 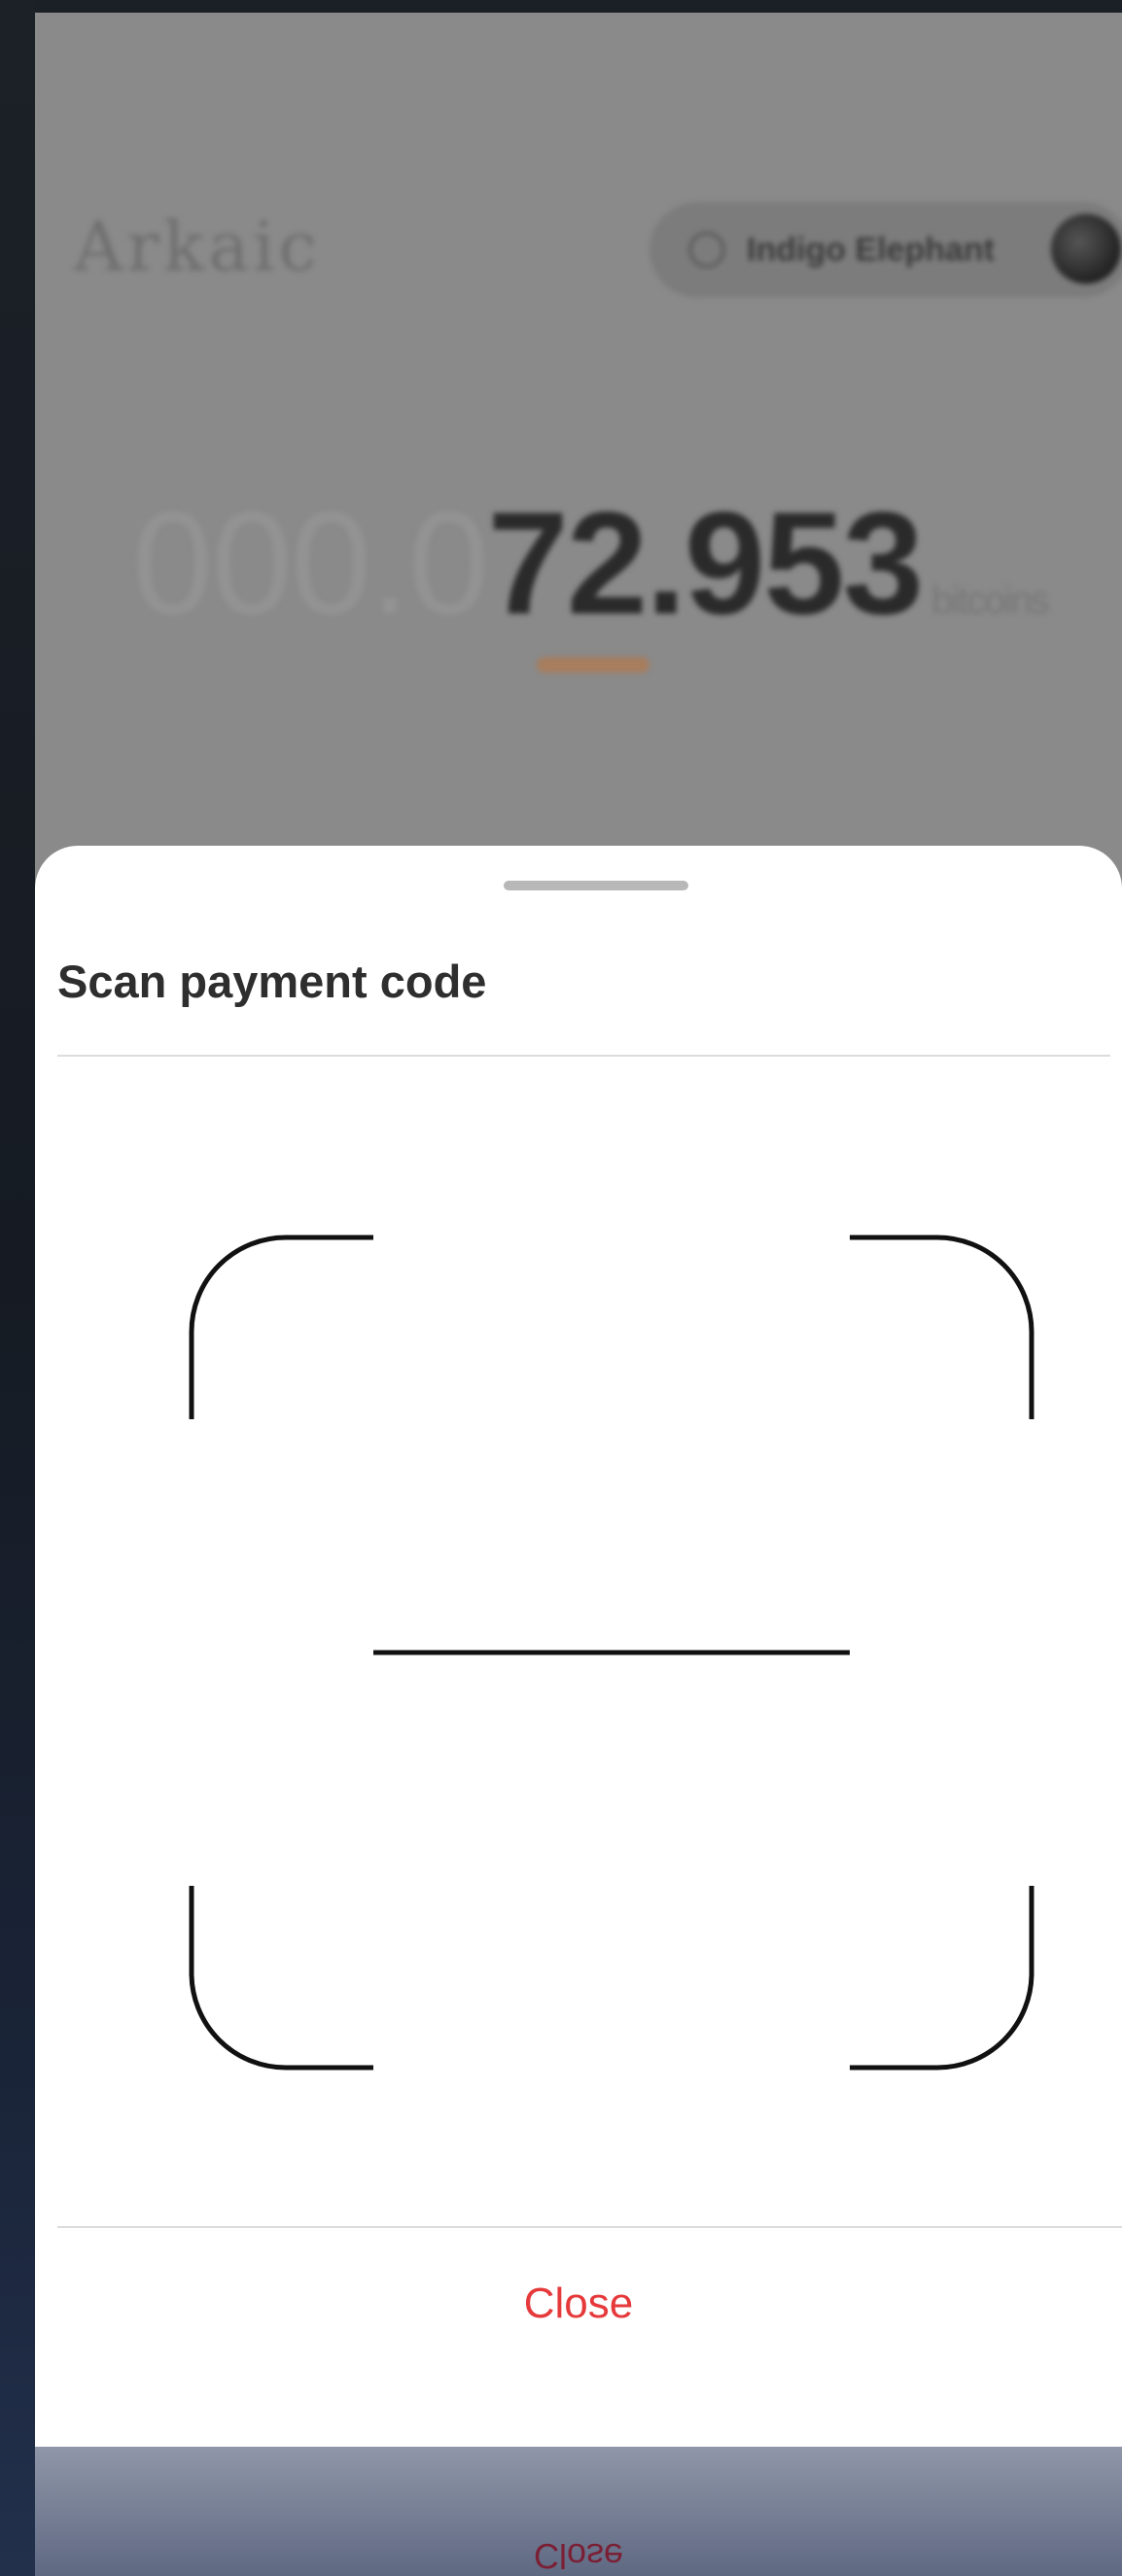 What do you see at coordinates (990, 600) in the screenshot?
I see `balance-unit: bitcoins` at bounding box center [990, 600].